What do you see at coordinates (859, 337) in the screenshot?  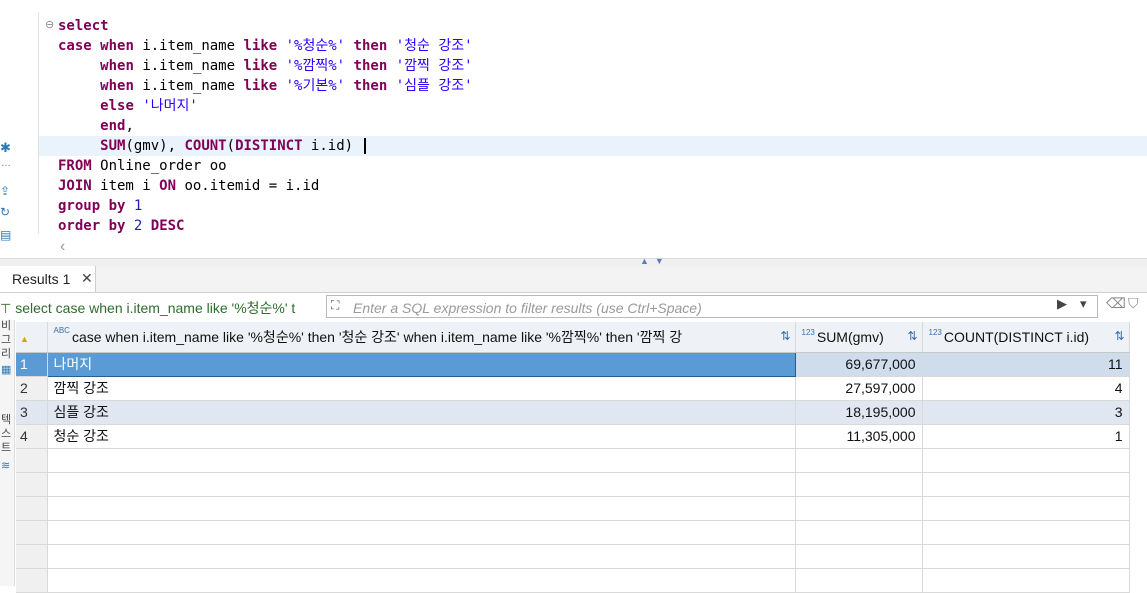 I see `column-header-sum: 123 SUM(gmv) ⇅` at bounding box center [859, 337].